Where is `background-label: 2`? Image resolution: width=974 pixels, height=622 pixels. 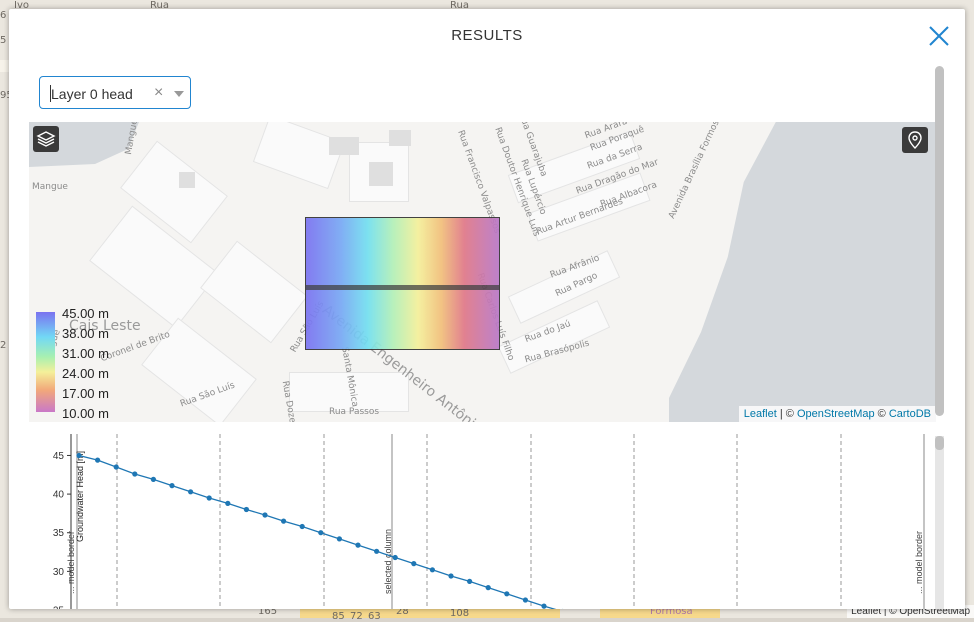
background-label: 2 is located at coordinates (3, 345).